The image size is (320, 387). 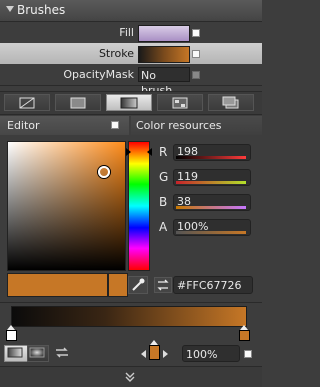 What do you see at coordinates (165, 354) in the screenshot?
I see `next-stop-arrow-icon` at bounding box center [165, 354].